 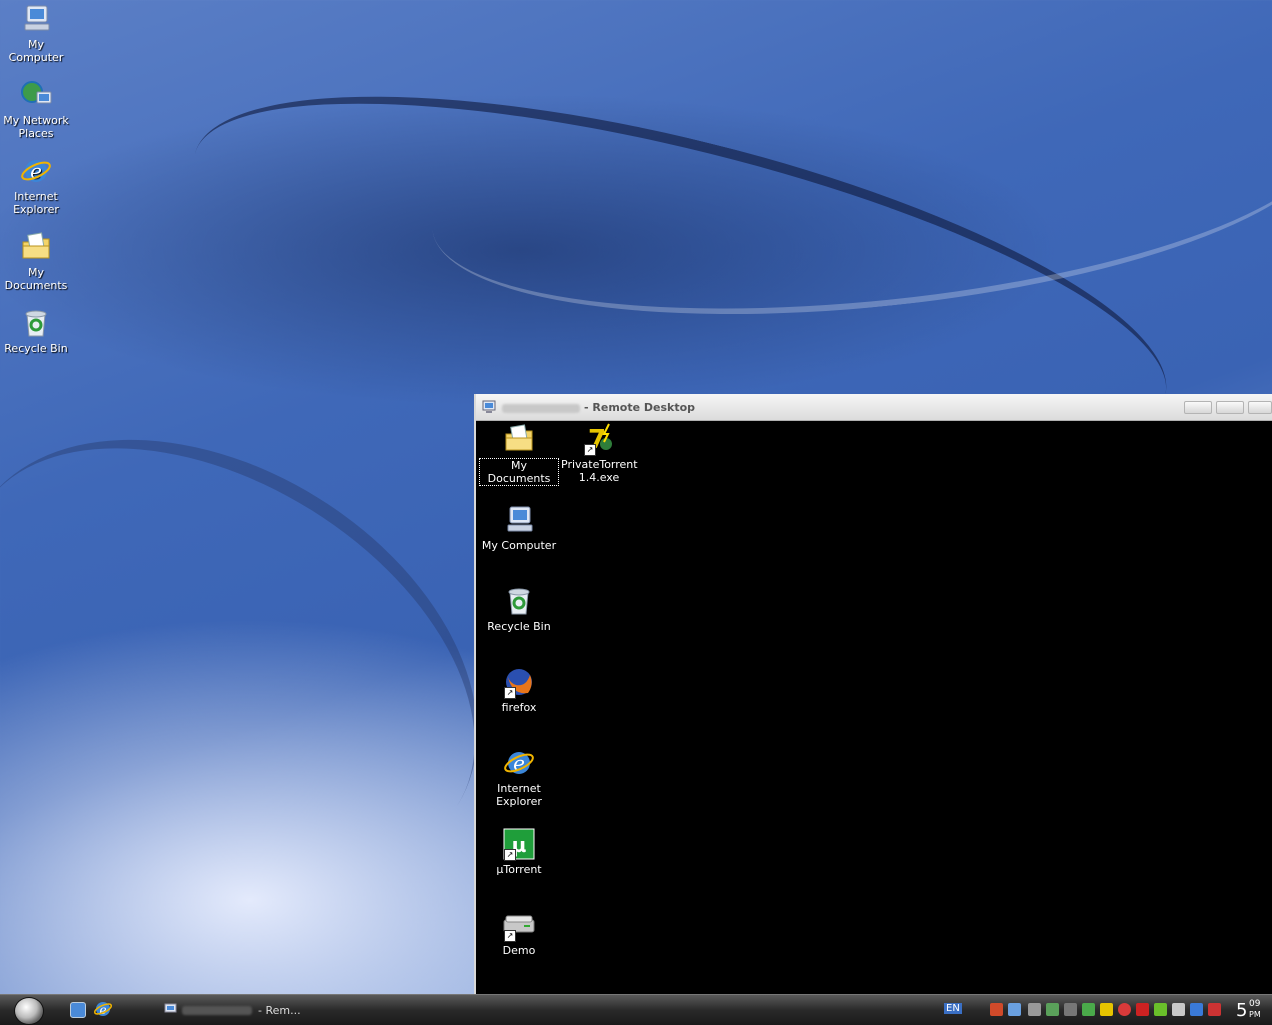 I want to click on nvidia-icon, so click(x=1160, y=1009).